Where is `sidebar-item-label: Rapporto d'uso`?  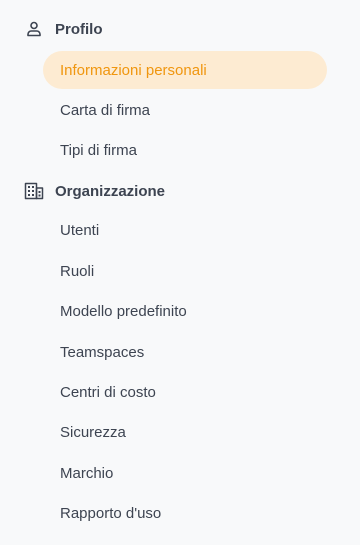
sidebar-item-label: Rapporto d'uso is located at coordinates (111, 513).